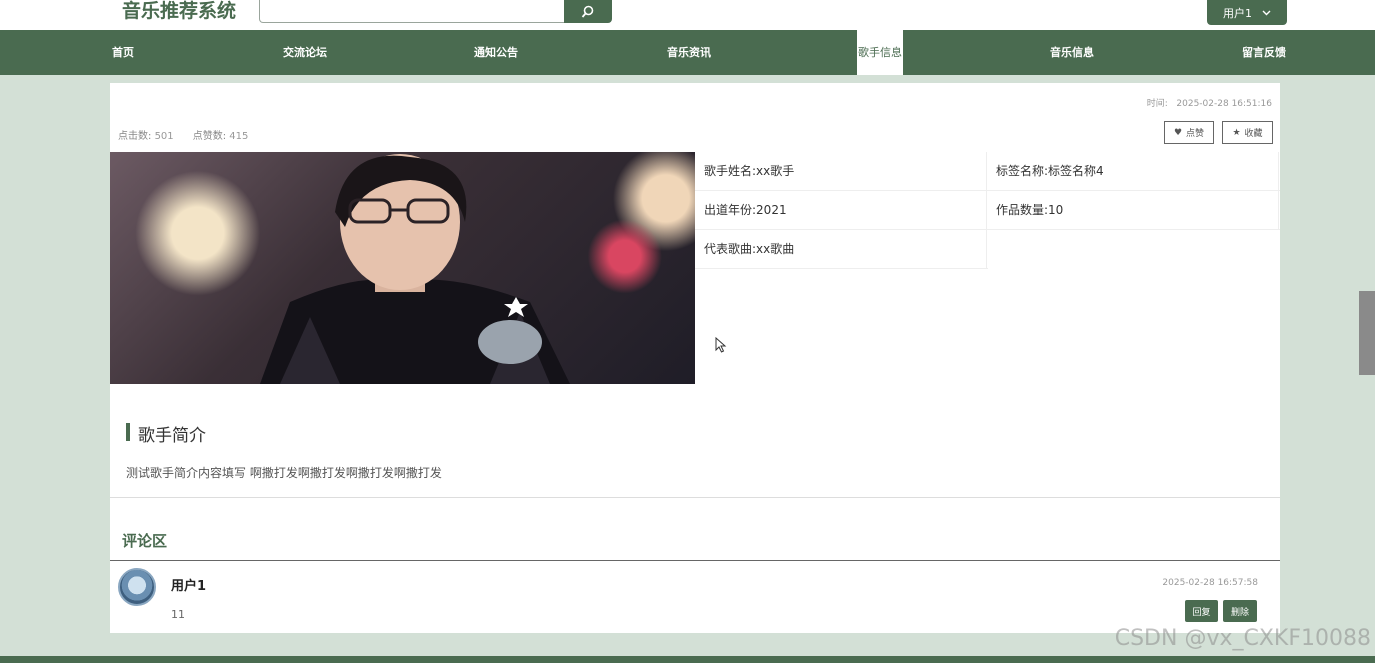  Describe the element at coordinates (123, 52) in the screenshot. I see `nav-item-home: 首页` at that location.